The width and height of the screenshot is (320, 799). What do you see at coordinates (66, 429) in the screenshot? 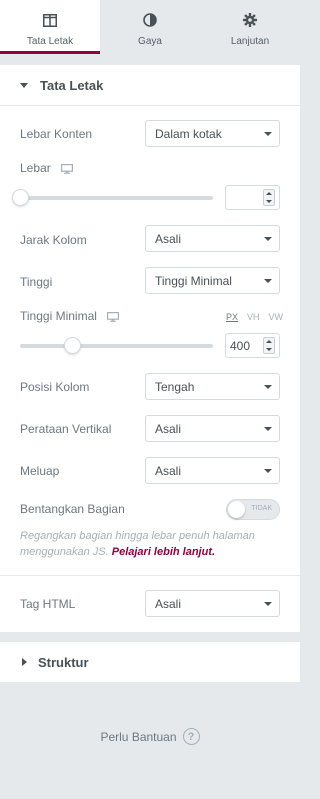
I see `control-label: Perataan Vertikal` at bounding box center [66, 429].